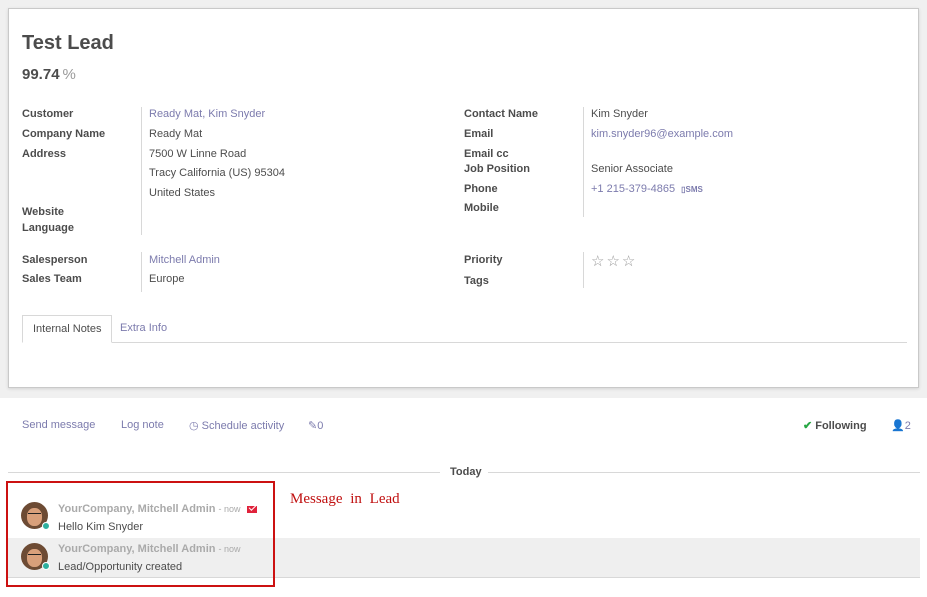 The height and width of the screenshot is (597, 927). Describe the element at coordinates (207, 114) in the screenshot. I see `customer-value: Ready Mat, Kim Snyder` at that location.